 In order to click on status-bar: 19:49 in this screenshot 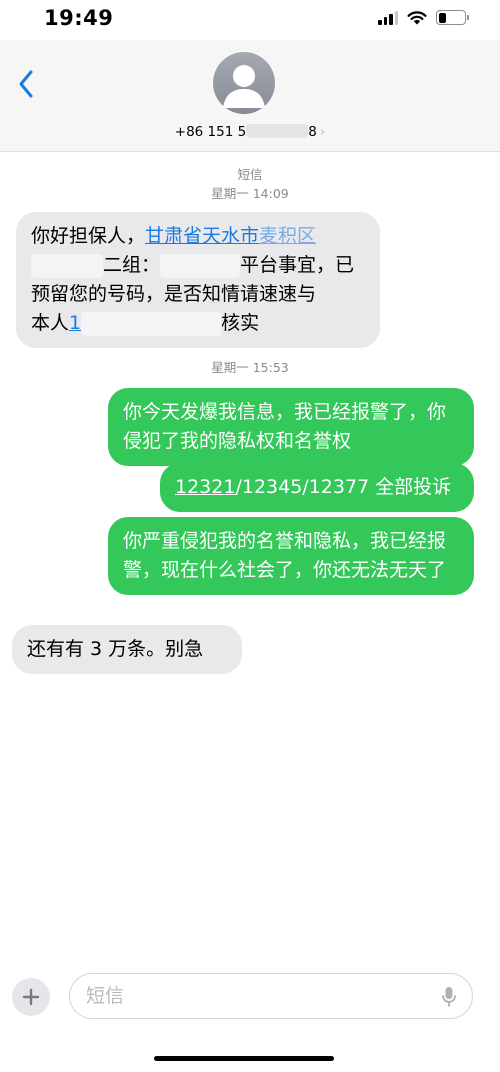, I will do `click(250, 20)`.